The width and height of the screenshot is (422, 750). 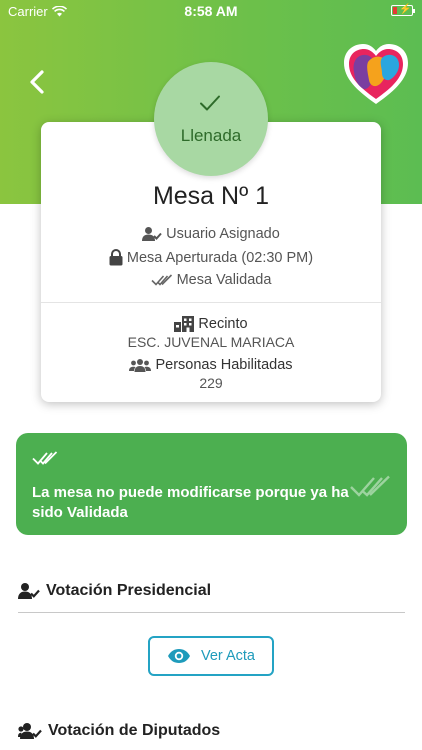 I want to click on presidential-divider, so click(x=211, y=612).